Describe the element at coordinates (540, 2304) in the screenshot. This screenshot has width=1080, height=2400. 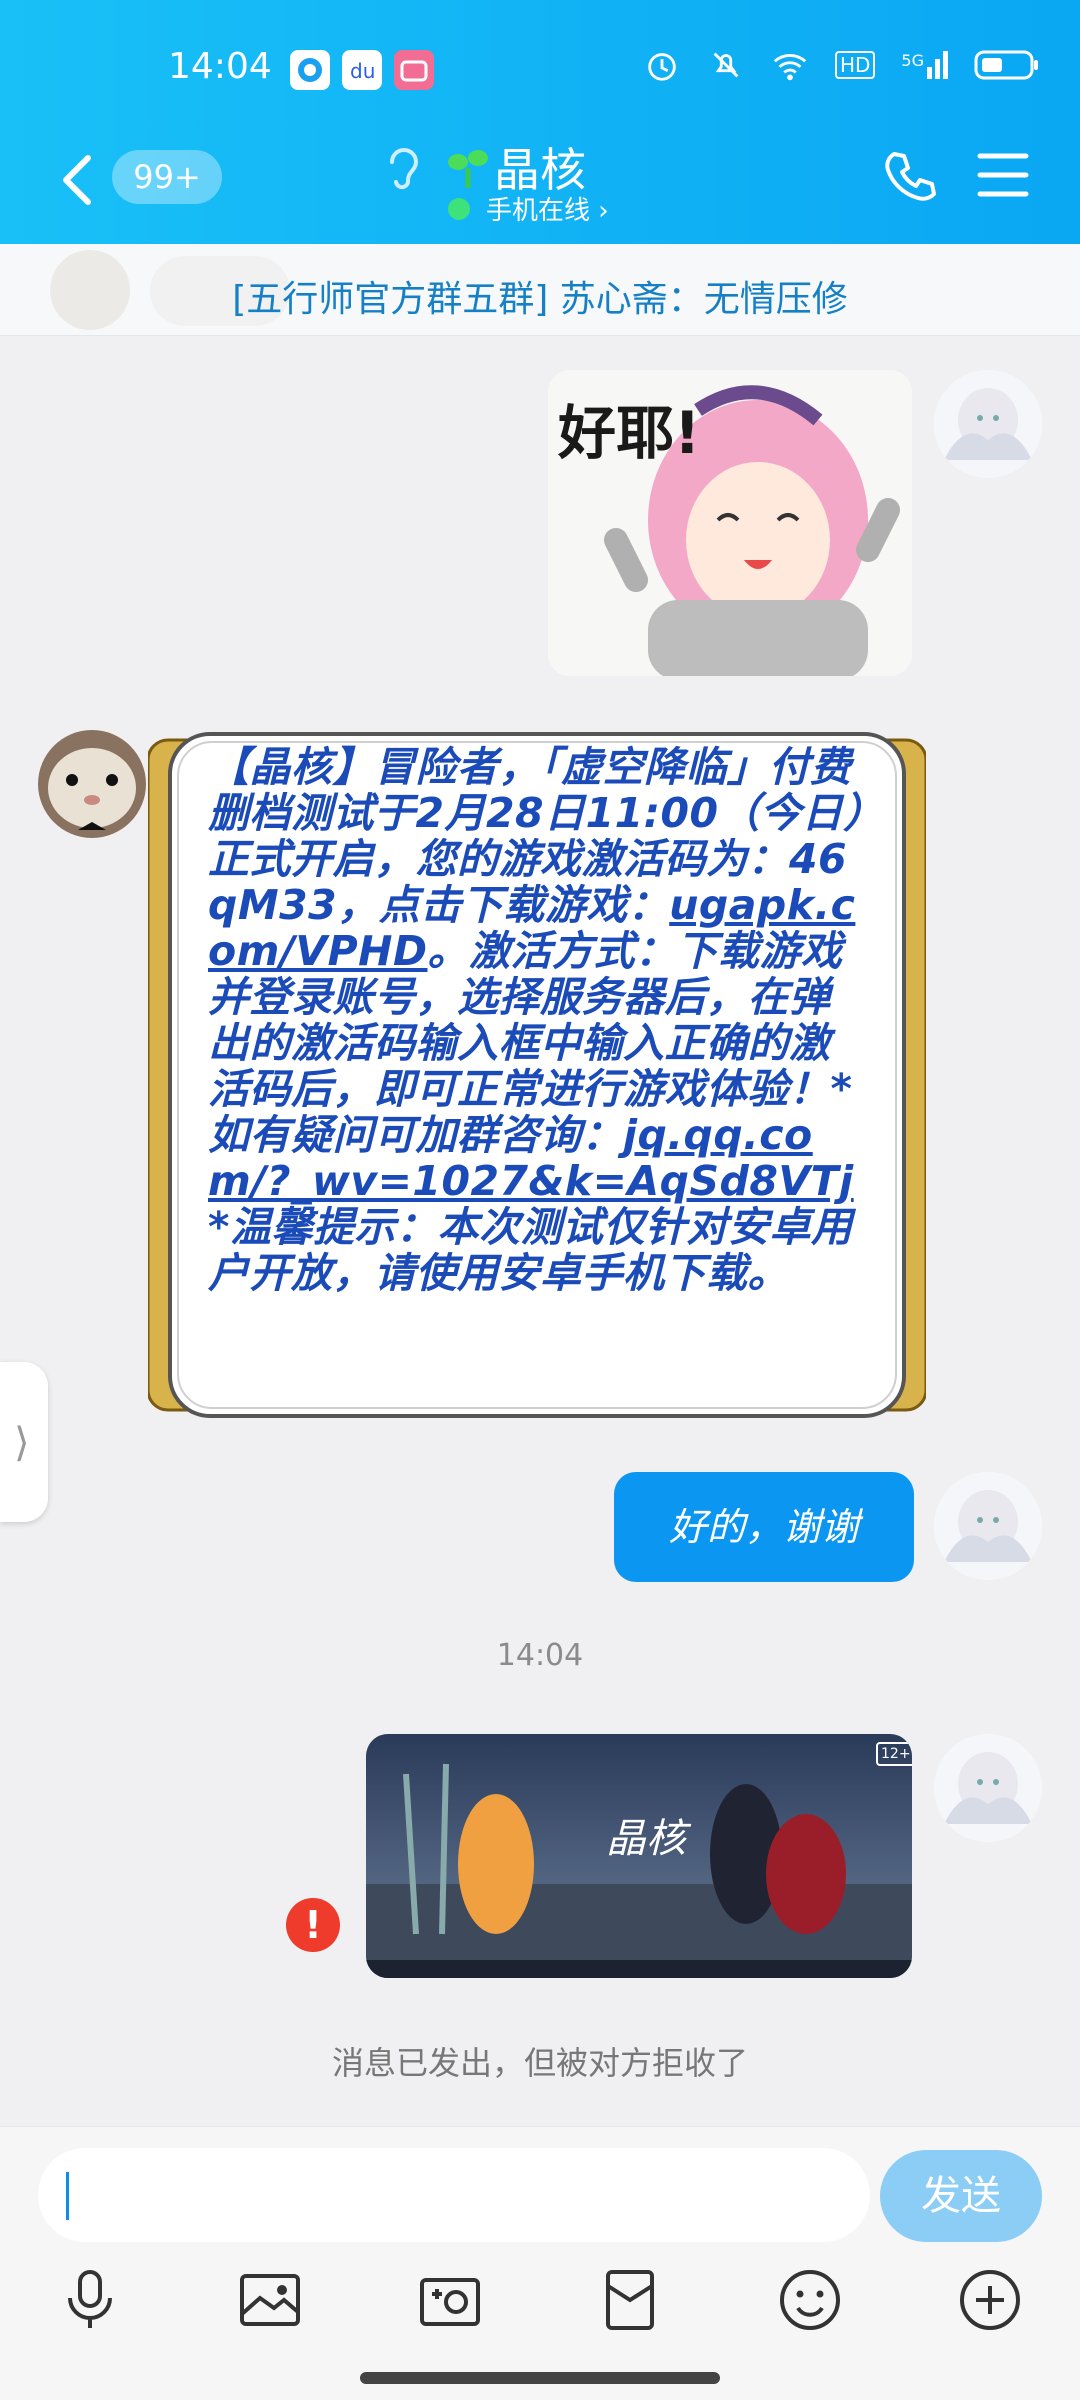
I see `input-toolbar` at that location.